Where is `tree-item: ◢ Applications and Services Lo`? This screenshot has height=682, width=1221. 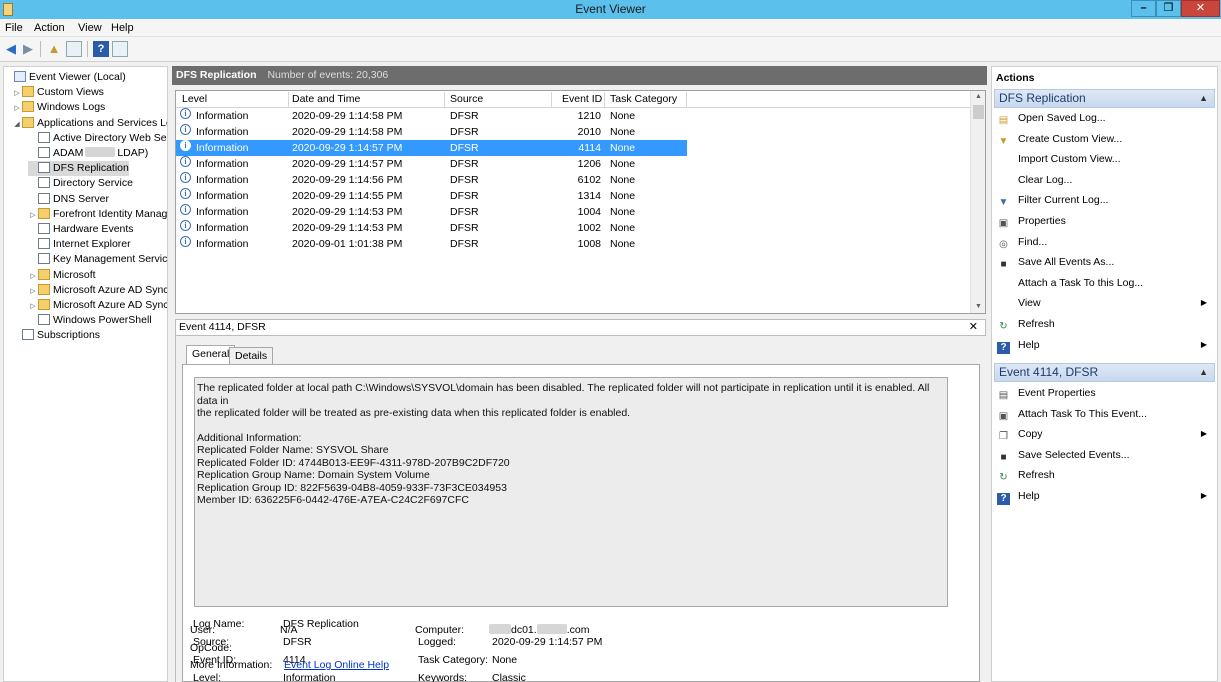 tree-item: ◢ Applications and Services Lo is located at coordinates (89, 124).